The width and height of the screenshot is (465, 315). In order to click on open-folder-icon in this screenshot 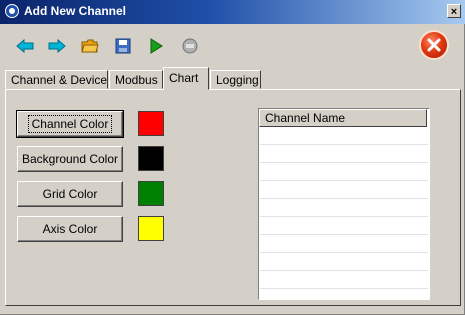, I will do `click(90, 46)`.